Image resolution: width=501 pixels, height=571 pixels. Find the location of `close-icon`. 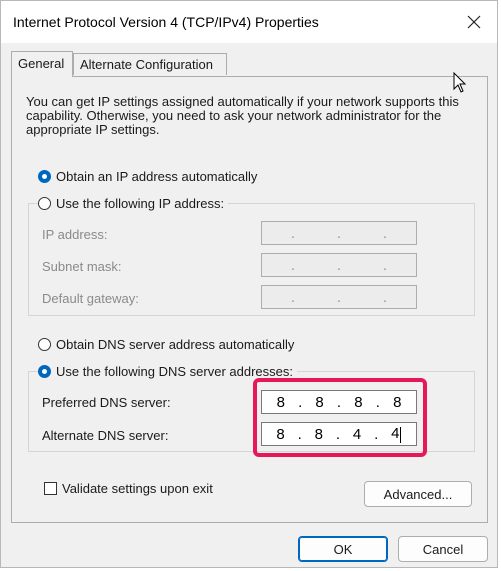

close-icon is located at coordinates (474, 22).